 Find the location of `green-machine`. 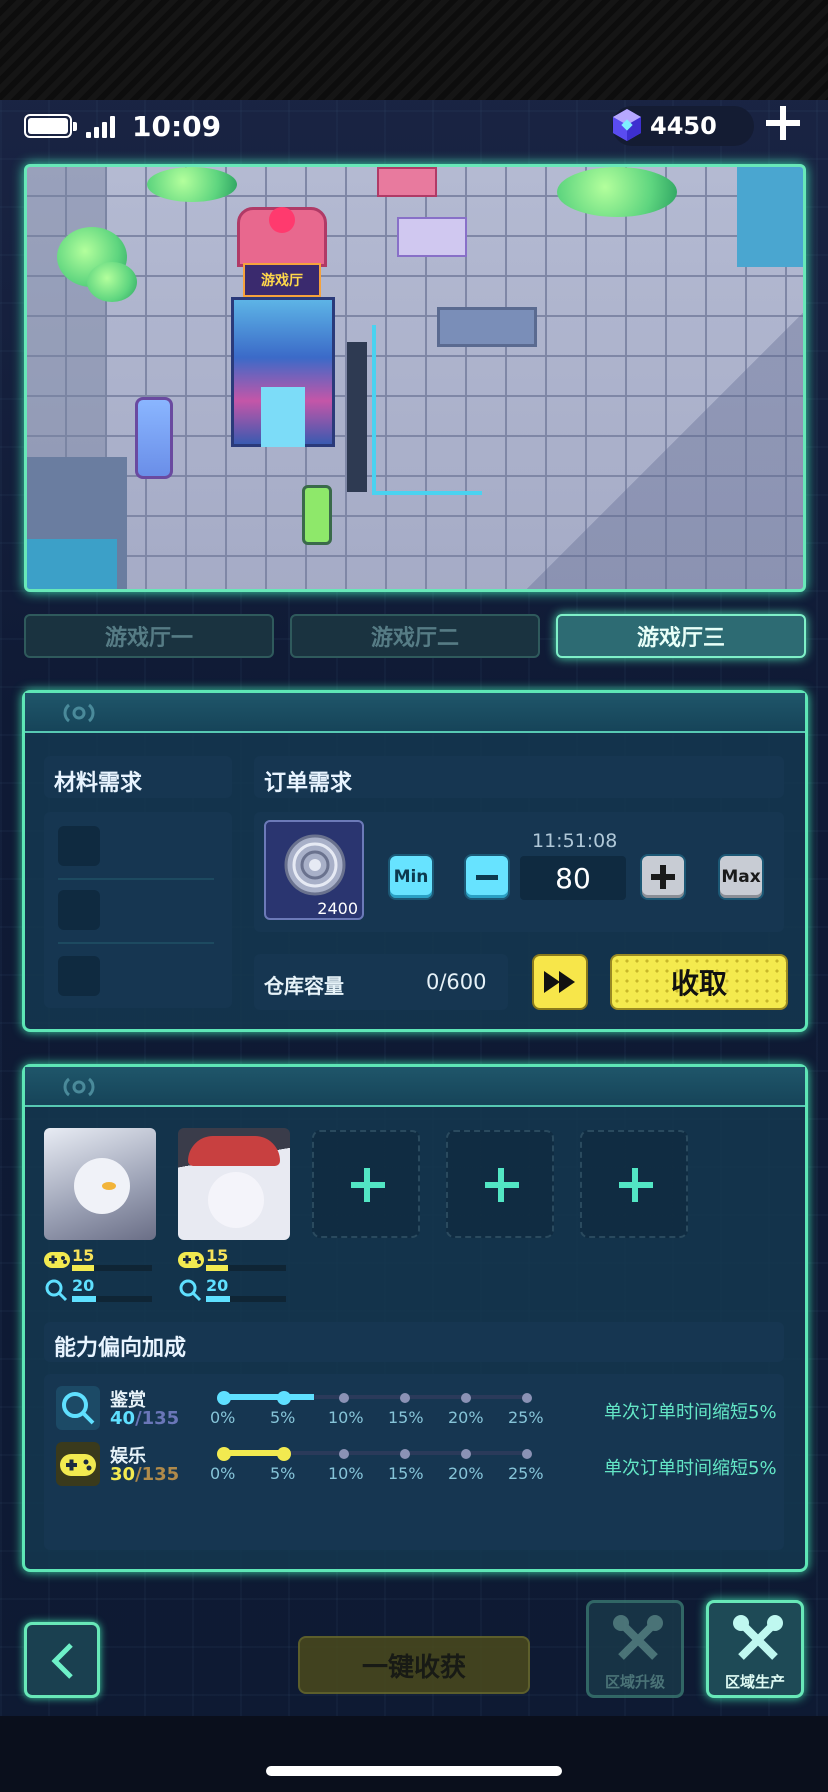

green-machine is located at coordinates (317, 515).